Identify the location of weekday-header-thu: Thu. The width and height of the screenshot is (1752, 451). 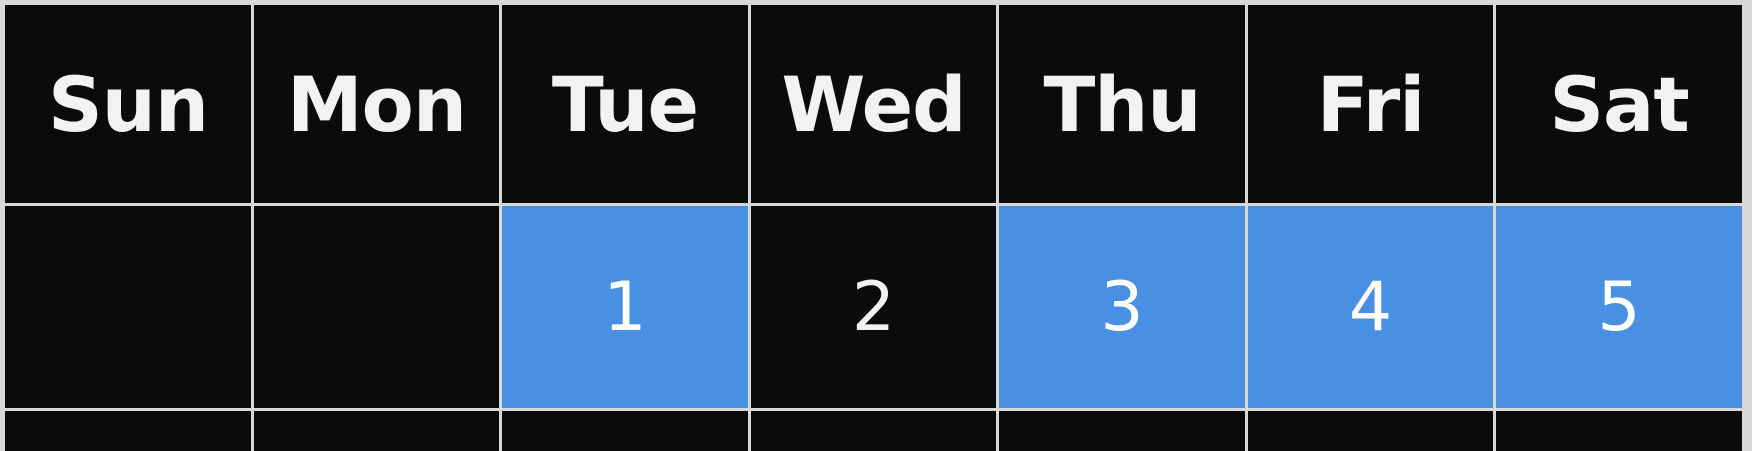
(1122, 104).